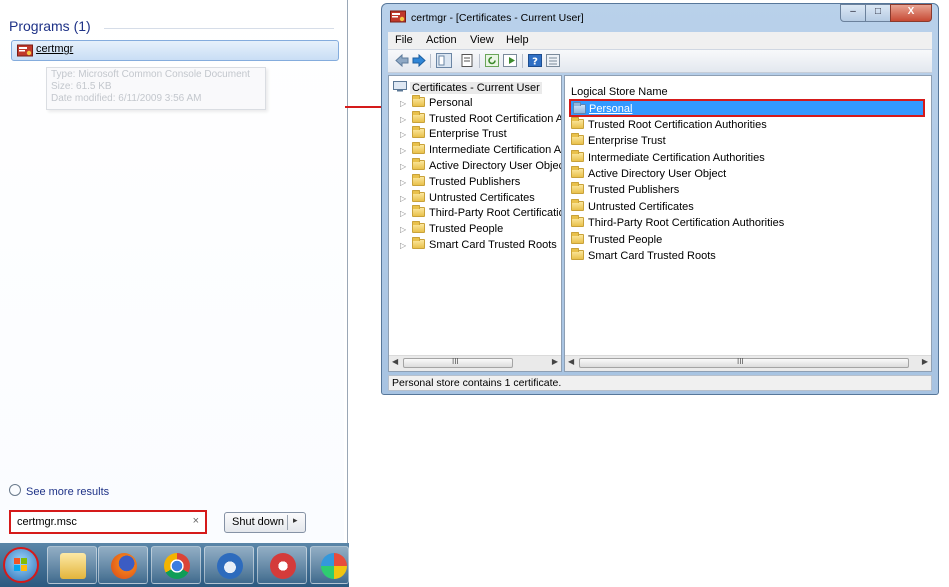 Image resolution: width=949 pixels, height=587 pixels. I want to click on shutdown-options-arrow-icon: ▸, so click(295, 520).